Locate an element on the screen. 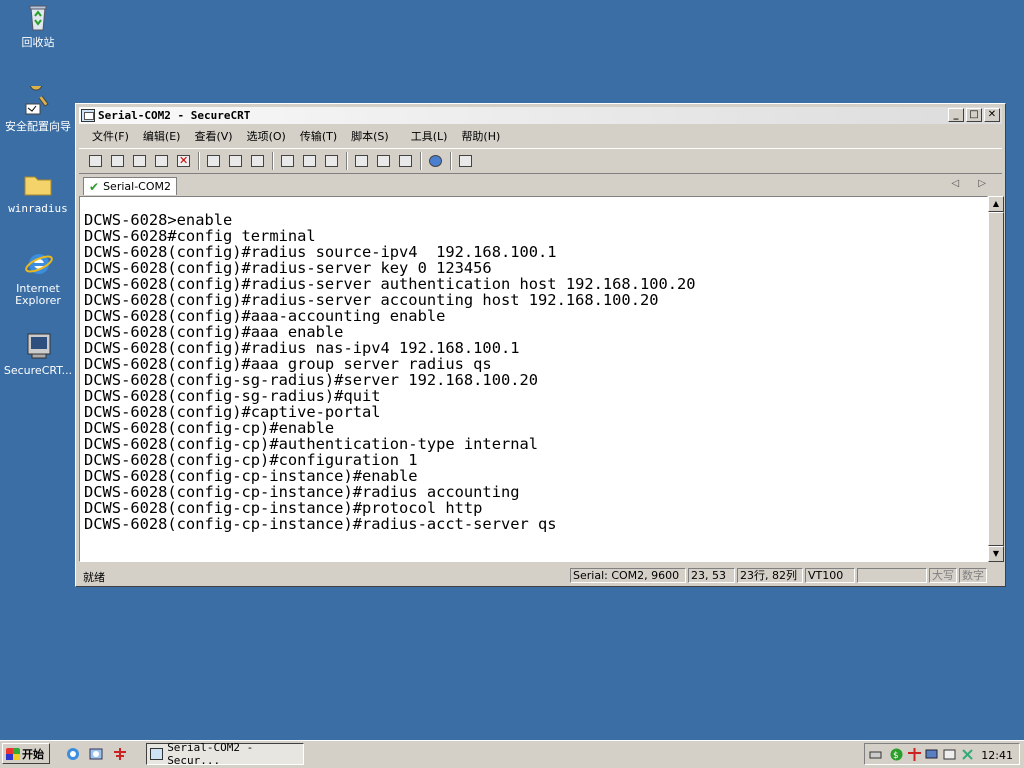  status-cursor-pos: 23, 53 is located at coordinates (711, 575).